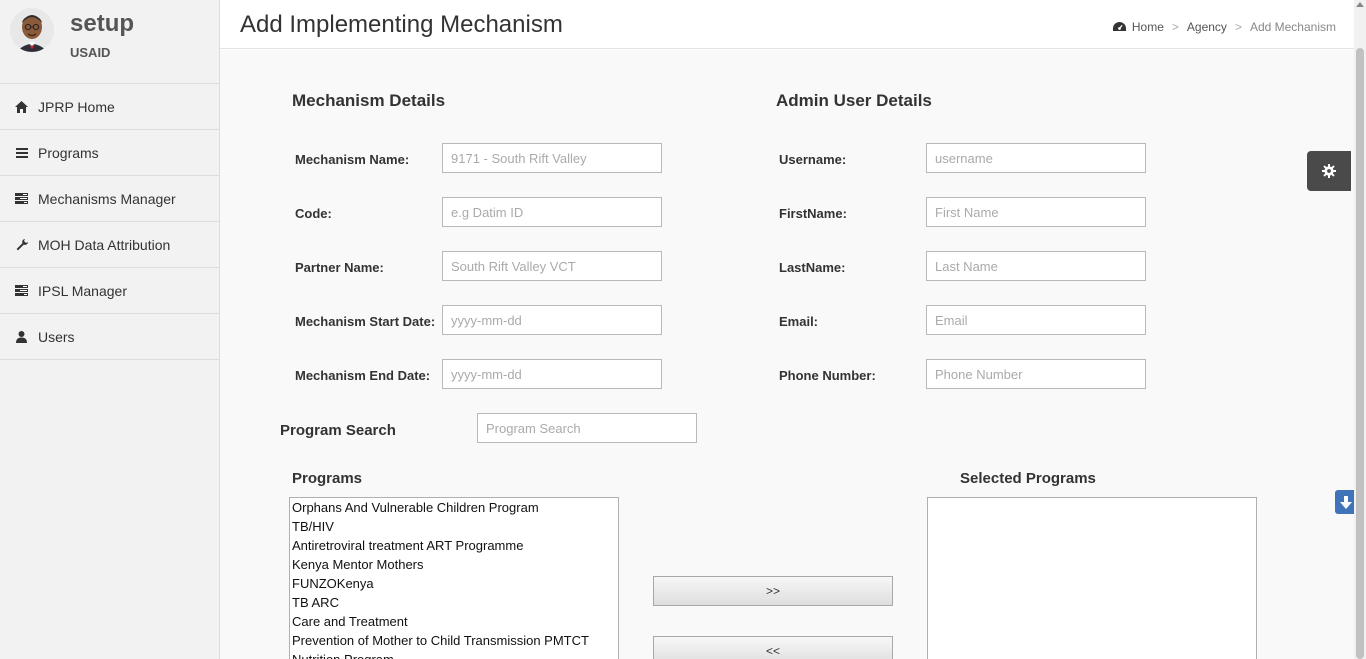 This screenshot has width=1366, height=659. I want to click on add-program-button: >>, so click(773, 591).